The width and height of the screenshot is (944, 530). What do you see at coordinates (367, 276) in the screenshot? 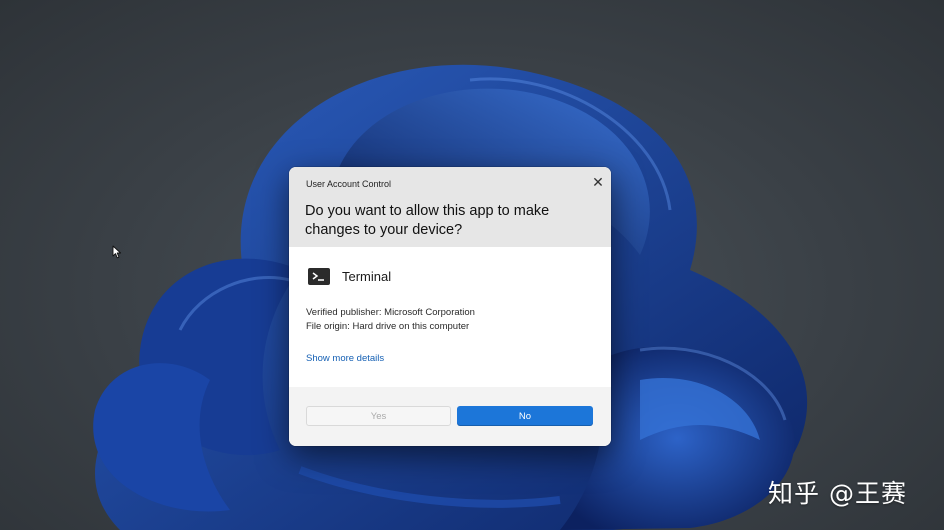
I see `app-name: Terminal` at bounding box center [367, 276].